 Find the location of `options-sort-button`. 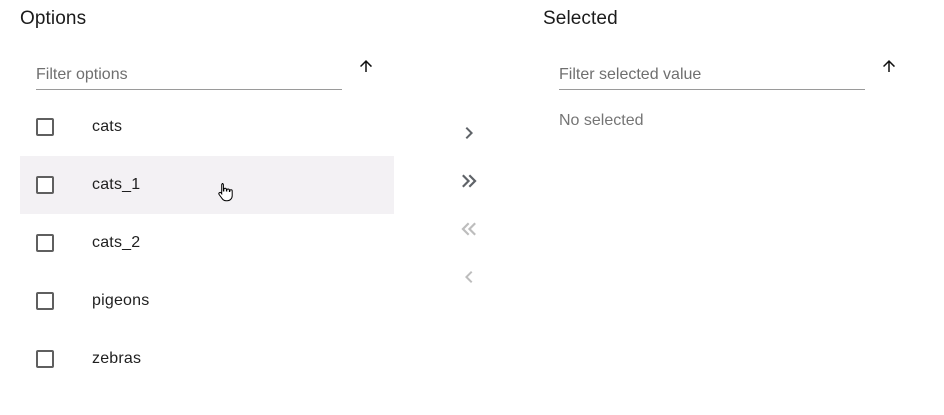

options-sort-button is located at coordinates (366, 66).